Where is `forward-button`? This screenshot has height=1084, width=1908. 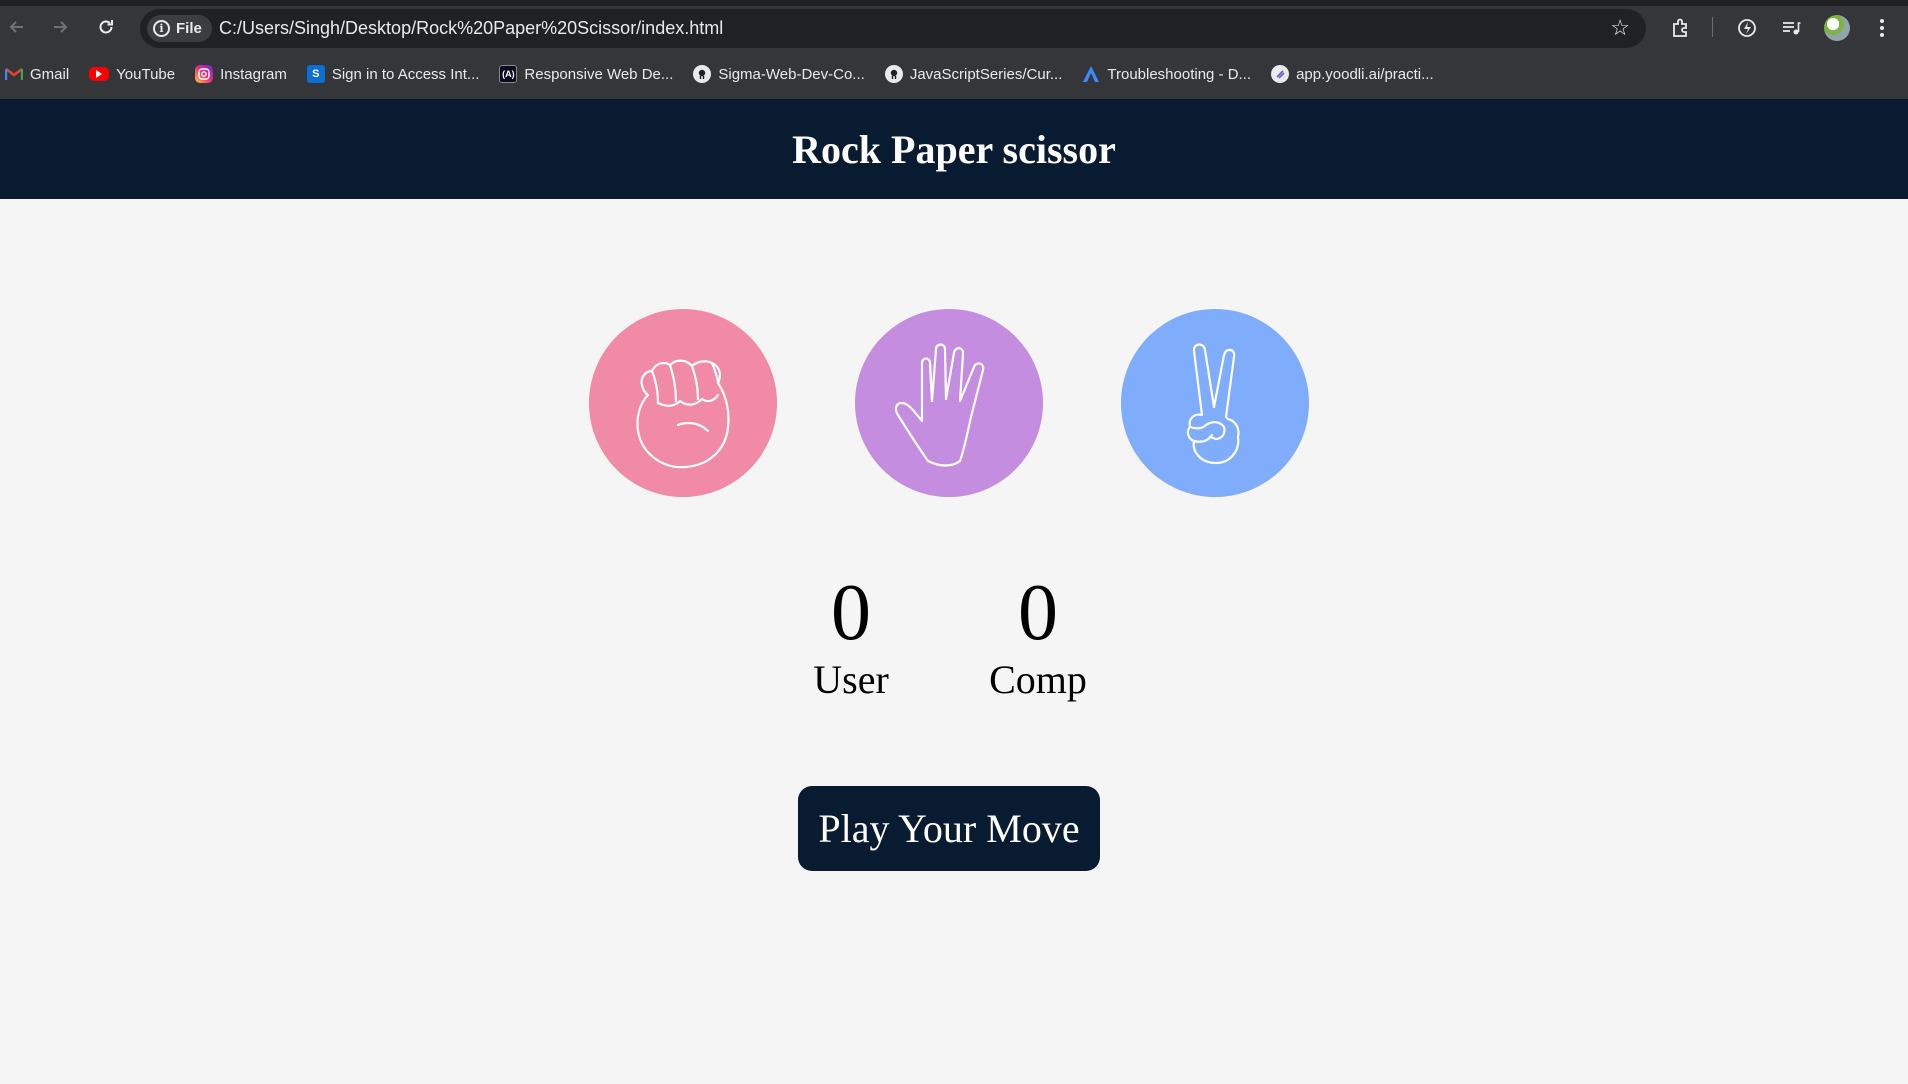
forward-button is located at coordinates (60, 27).